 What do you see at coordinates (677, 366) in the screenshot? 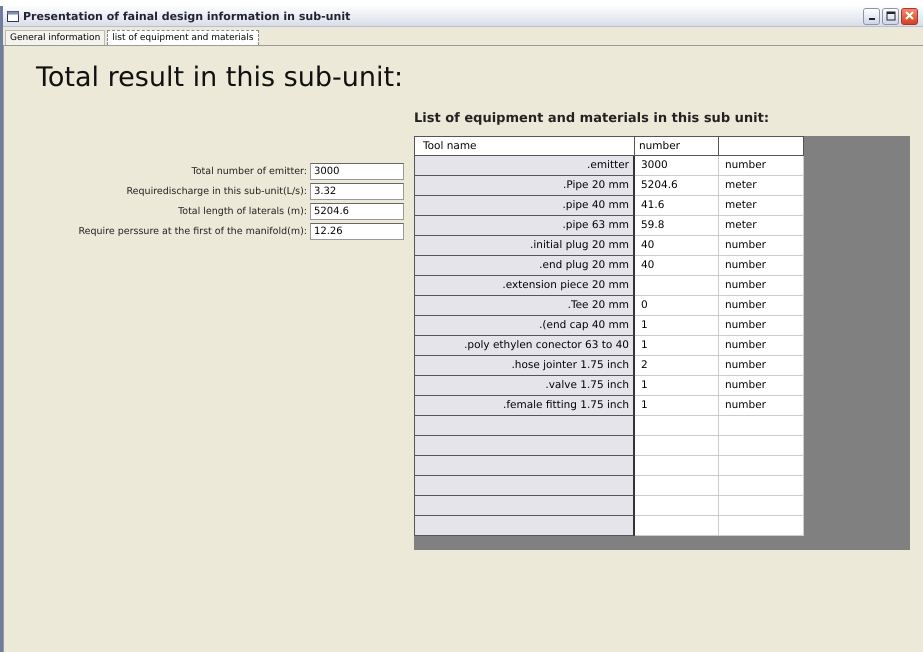
I see `table-cell: 2` at bounding box center [677, 366].